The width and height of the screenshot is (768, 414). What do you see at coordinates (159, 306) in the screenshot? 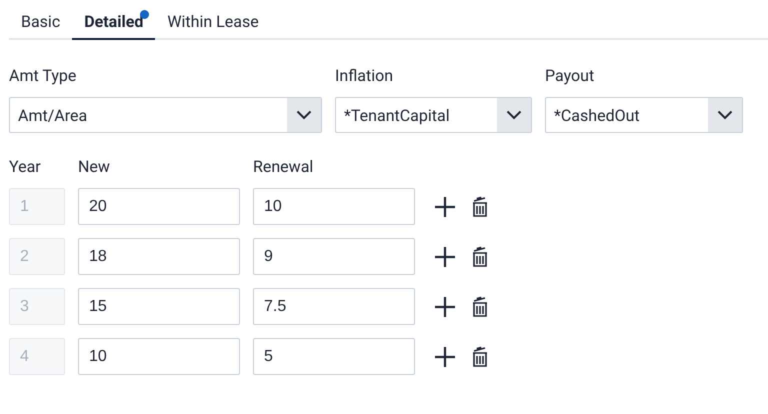
I see `input-field: 15` at bounding box center [159, 306].